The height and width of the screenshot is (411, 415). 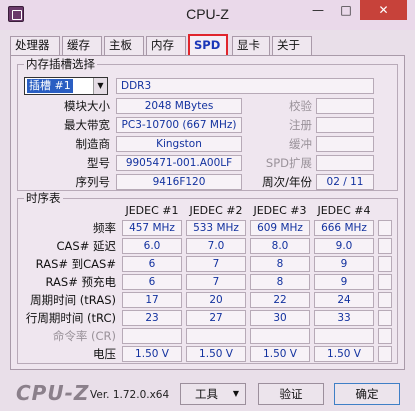 I want to click on registered-label: 注册, so click(x=300, y=125).